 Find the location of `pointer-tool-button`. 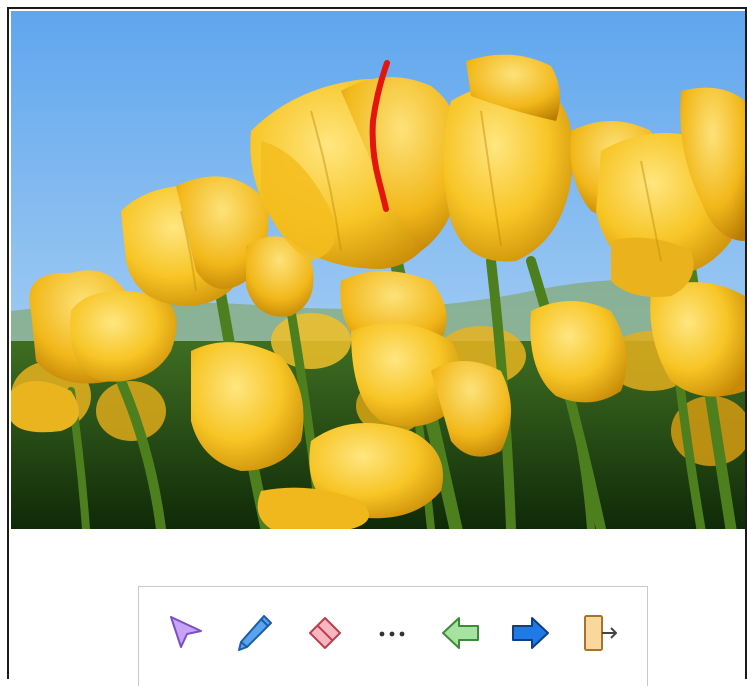

pointer-tool-button is located at coordinates (185, 633).